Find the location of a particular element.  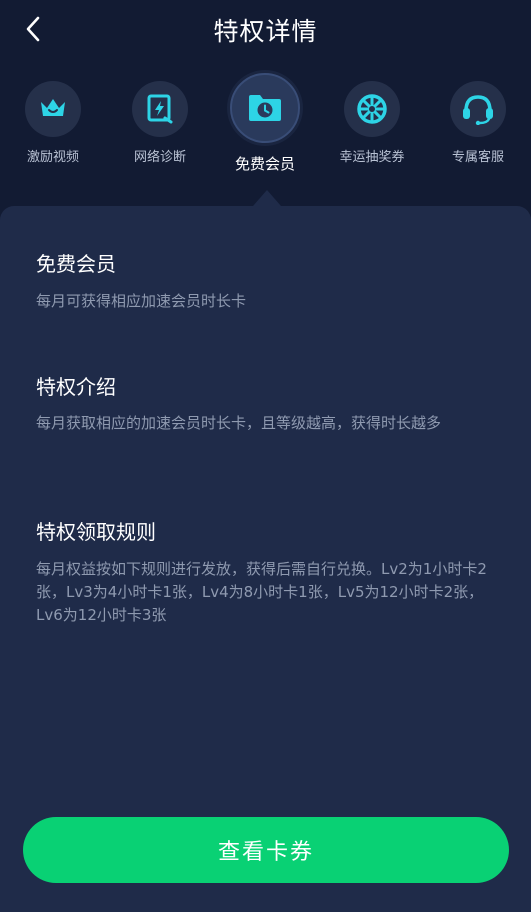

folder-clock-icon is located at coordinates (265, 108).